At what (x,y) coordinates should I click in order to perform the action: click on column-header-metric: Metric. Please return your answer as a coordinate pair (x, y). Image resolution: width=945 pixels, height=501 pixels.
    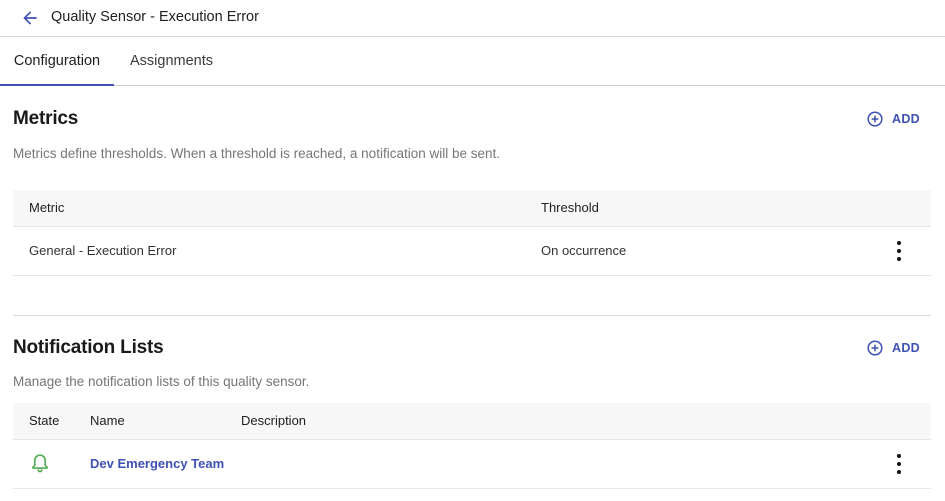
    Looking at the image, I should click on (47, 207).